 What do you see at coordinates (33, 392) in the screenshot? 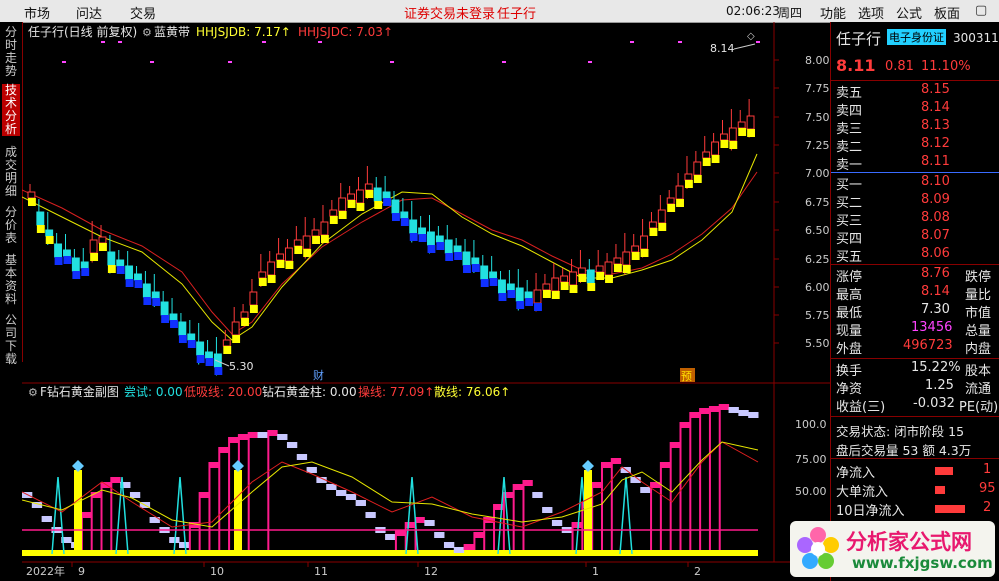
I see `subchart-settings-icon: ⚙` at bounding box center [33, 392].